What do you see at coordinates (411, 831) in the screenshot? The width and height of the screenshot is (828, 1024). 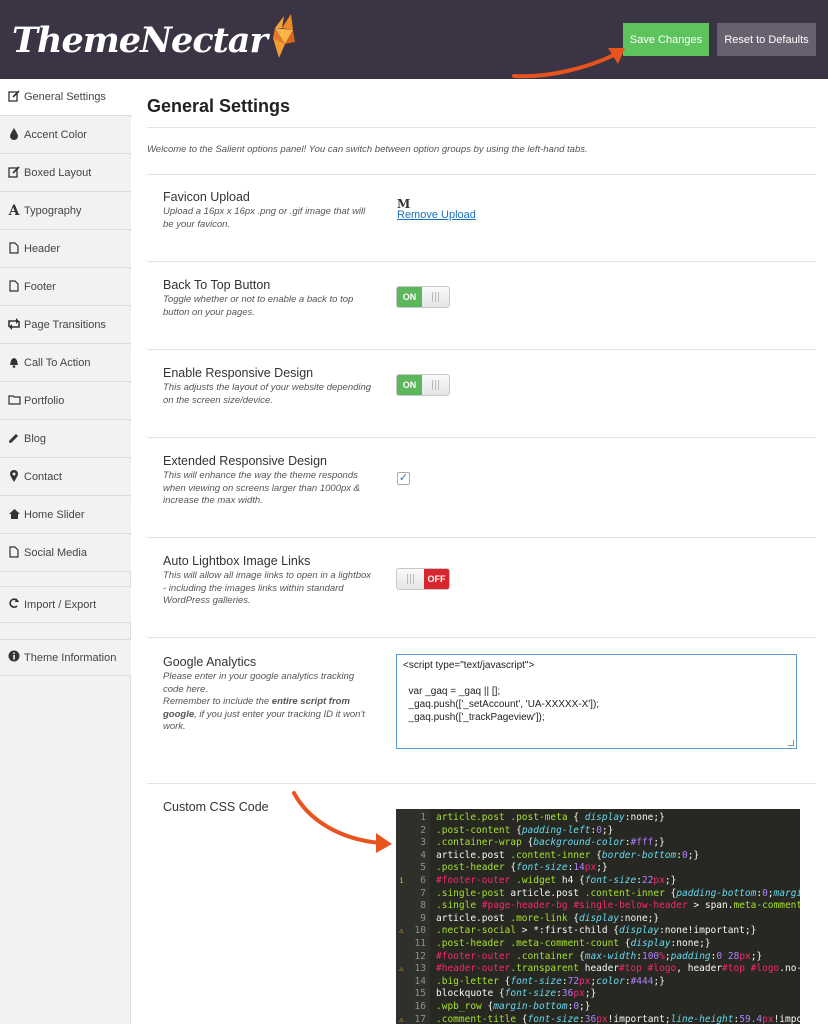 I see `line-number: 2` at bounding box center [411, 831].